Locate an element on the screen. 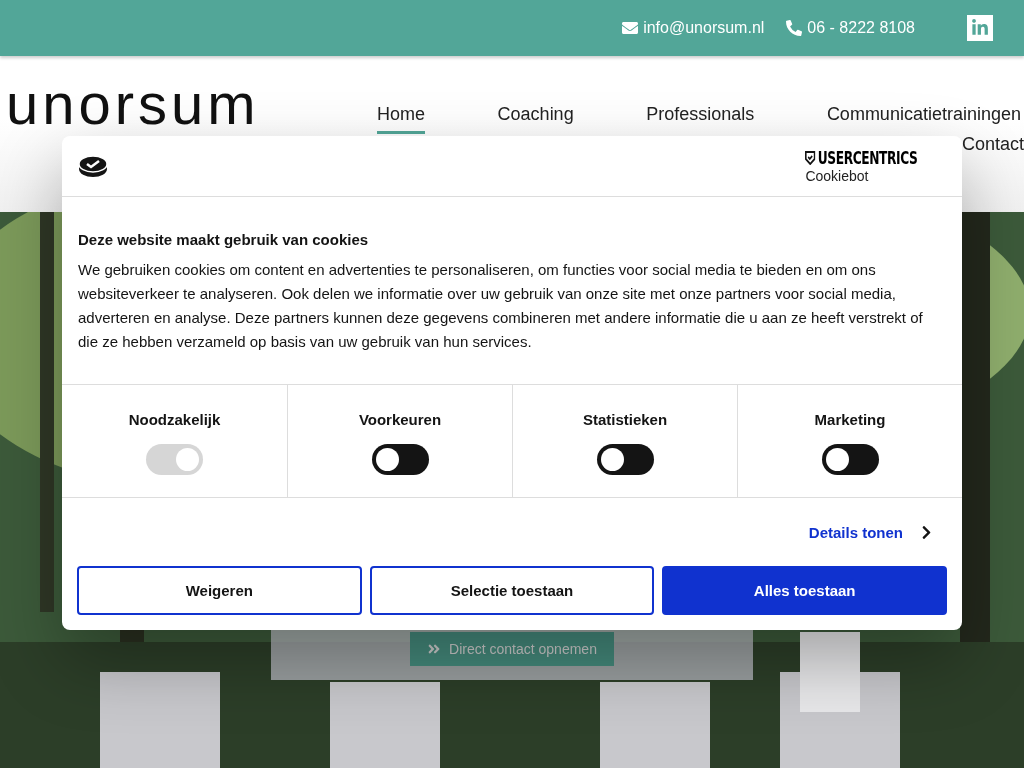  linkedin-button is located at coordinates (980, 28).